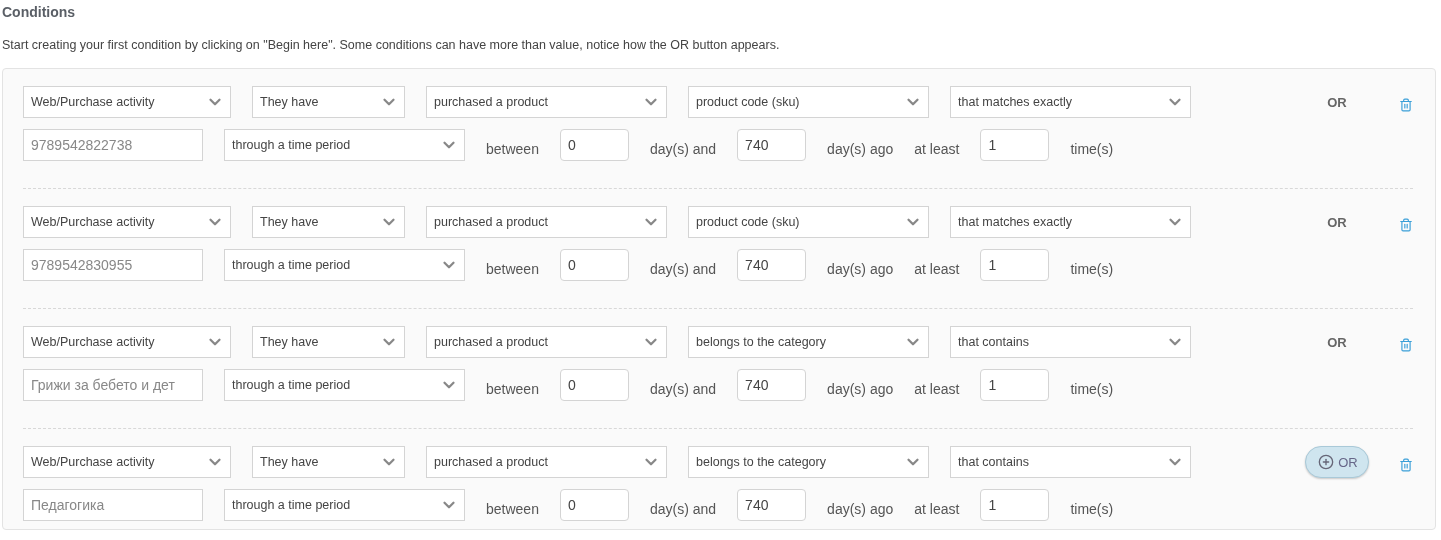 This screenshot has width=1441, height=540. Describe the element at coordinates (39, 13) in the screenshot. I see `section-heading: Conditions` at that location.